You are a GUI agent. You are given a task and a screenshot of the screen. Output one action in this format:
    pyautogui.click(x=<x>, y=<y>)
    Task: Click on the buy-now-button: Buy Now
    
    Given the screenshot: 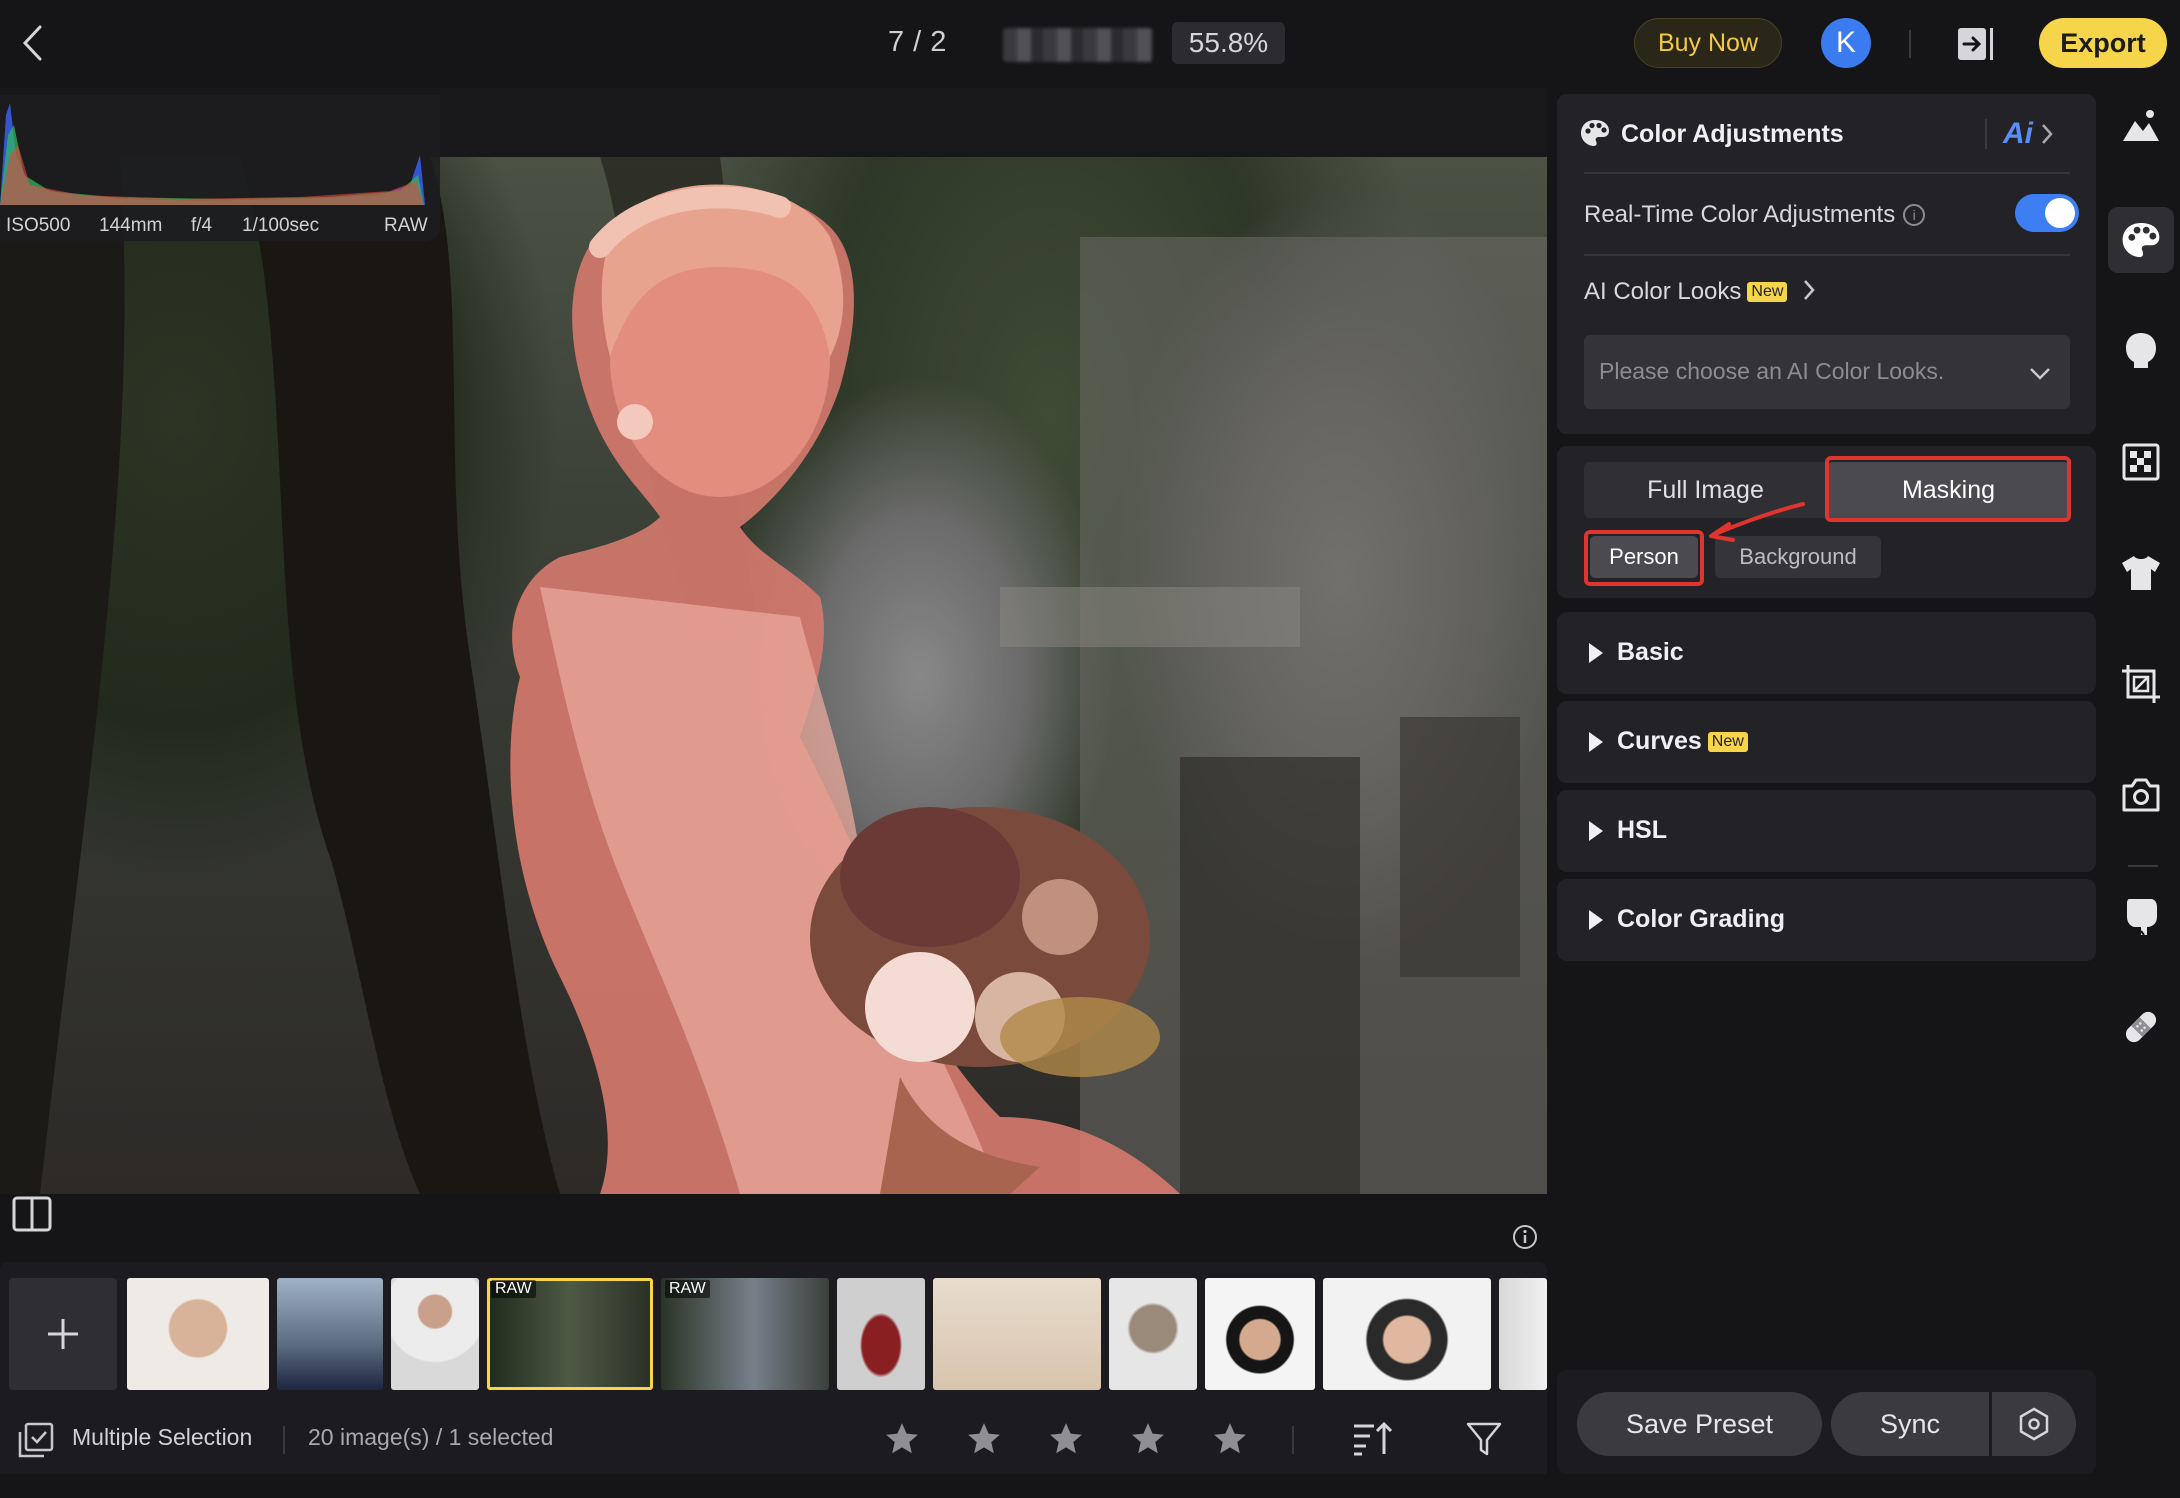 What is the action you would take?
    pyautogui.click(x=1708, y=43)
    